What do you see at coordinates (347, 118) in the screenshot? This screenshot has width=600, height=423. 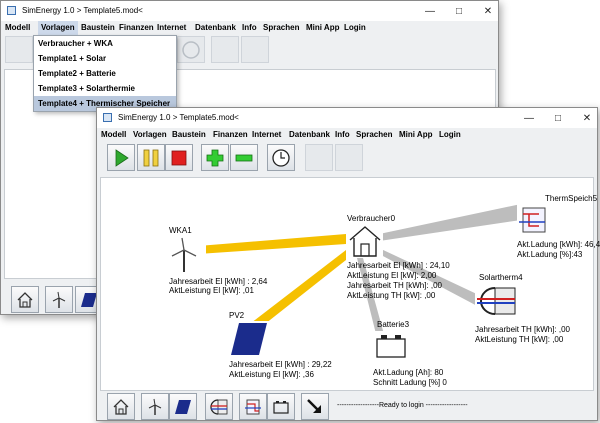 I see `front-title-bar: SimEnergy 1.0 > Template5.mod< — □ ✕` at bounding box center [347, 118].